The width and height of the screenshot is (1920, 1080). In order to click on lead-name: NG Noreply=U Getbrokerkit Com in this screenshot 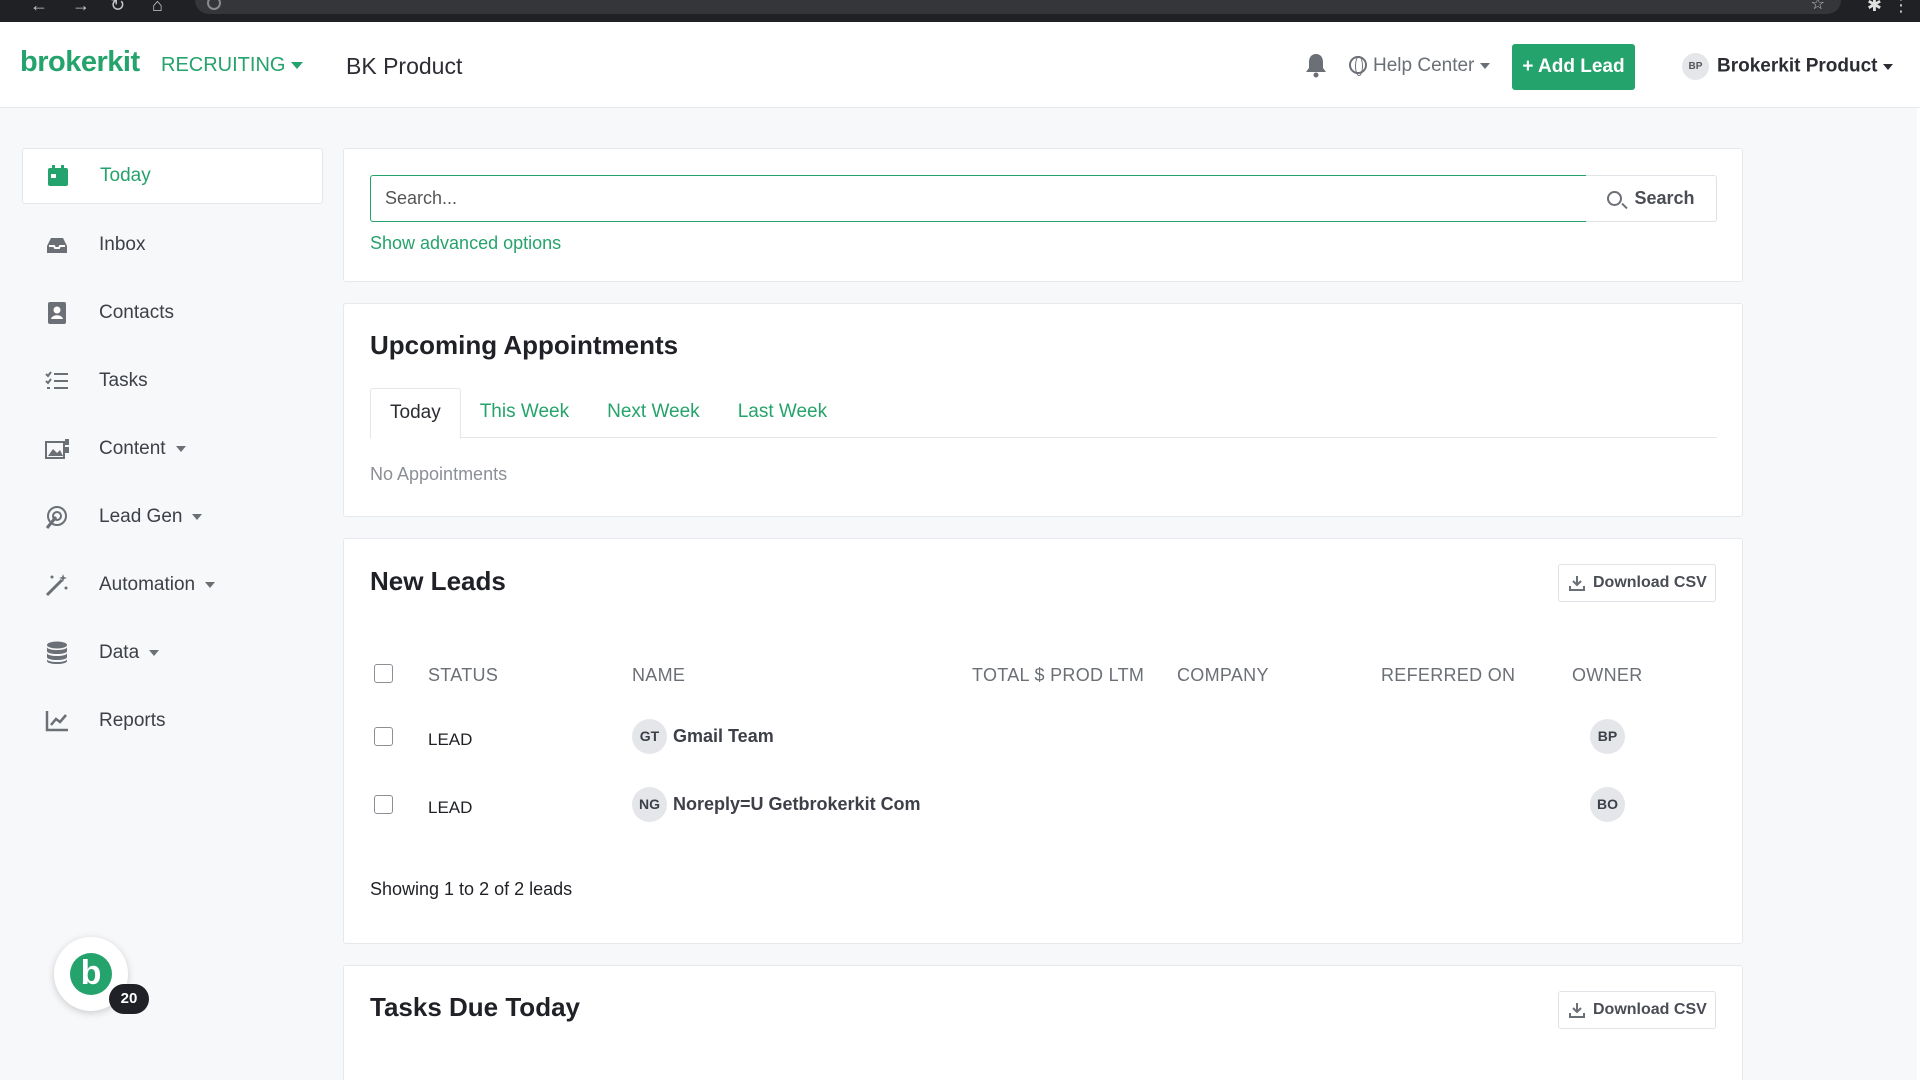, I will do `click(776, 804)`.